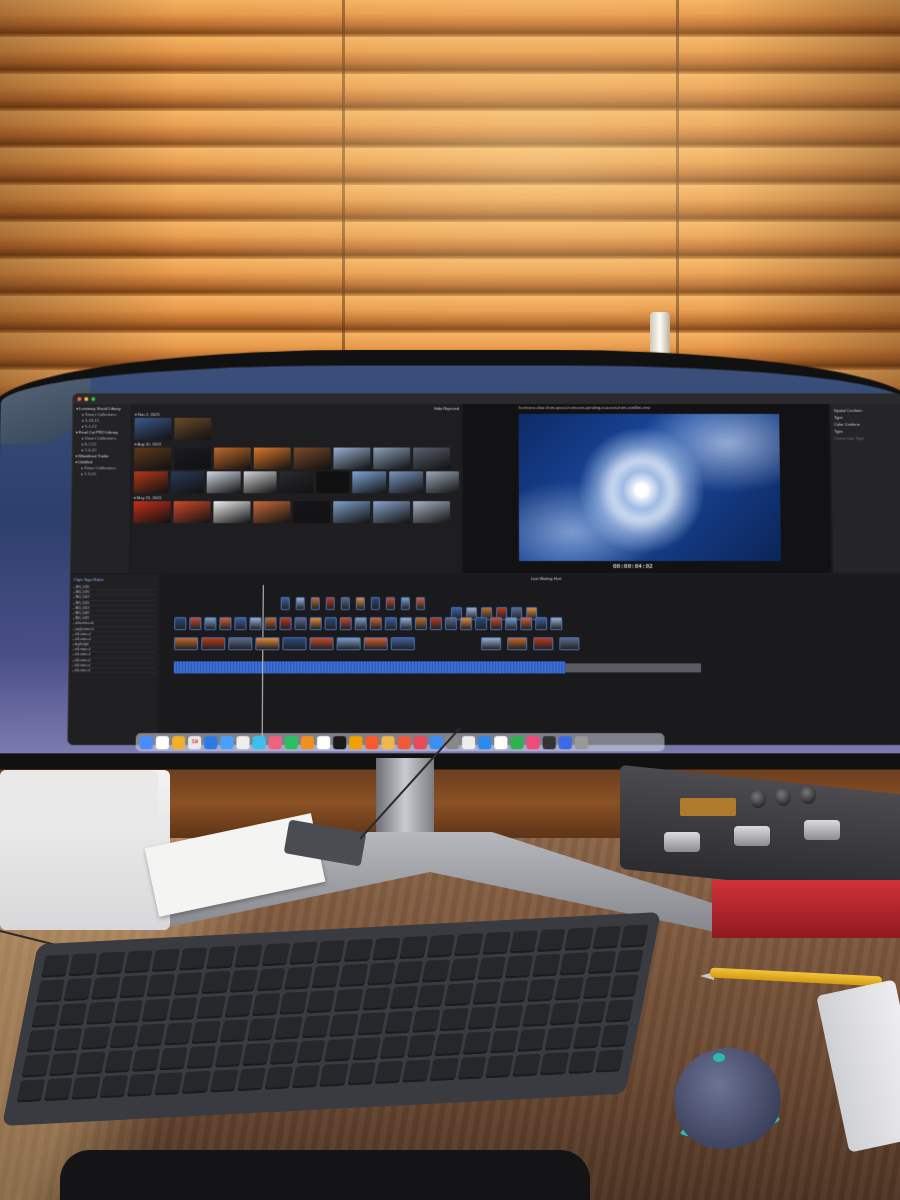 The width and height of the screenshot is (900, 1200). What do you see at coordinates (101, 474) in the screenshot?
I see `sidebar-item: ▸ 7-9-20` at bounding box center [101, 474].